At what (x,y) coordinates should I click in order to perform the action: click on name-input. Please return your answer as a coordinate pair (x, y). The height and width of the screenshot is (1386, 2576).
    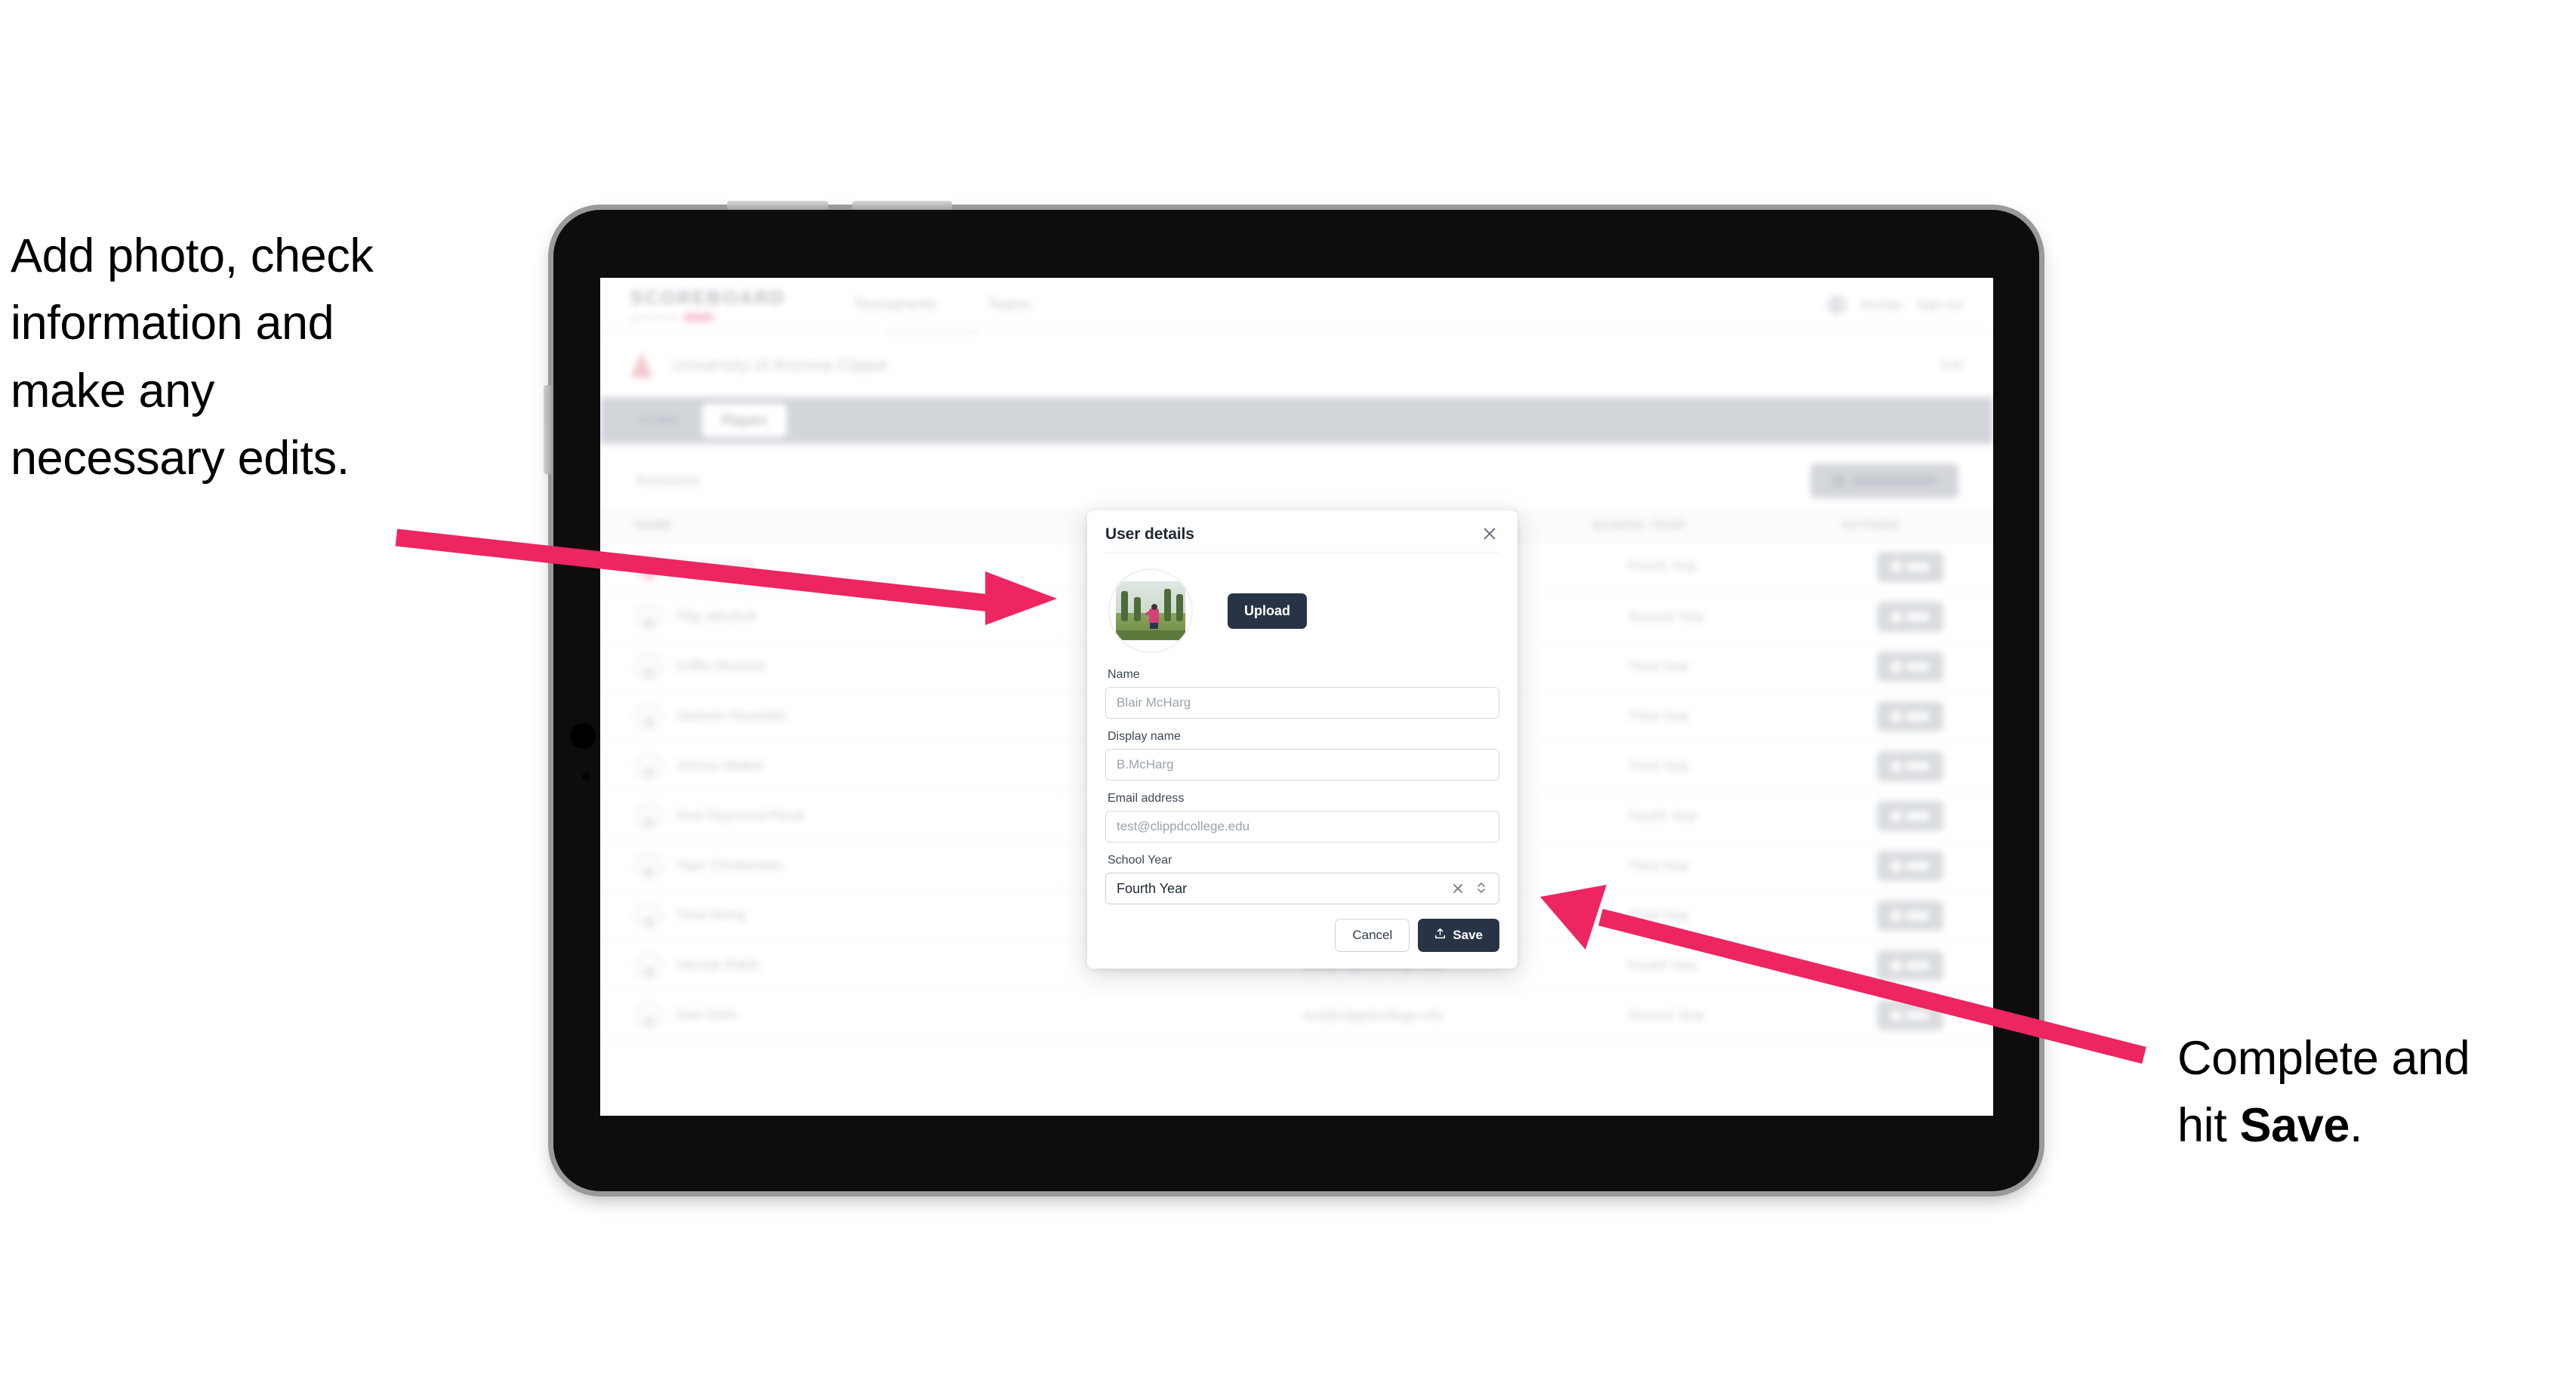
    Looking at the image, I should click on (1302, 703).